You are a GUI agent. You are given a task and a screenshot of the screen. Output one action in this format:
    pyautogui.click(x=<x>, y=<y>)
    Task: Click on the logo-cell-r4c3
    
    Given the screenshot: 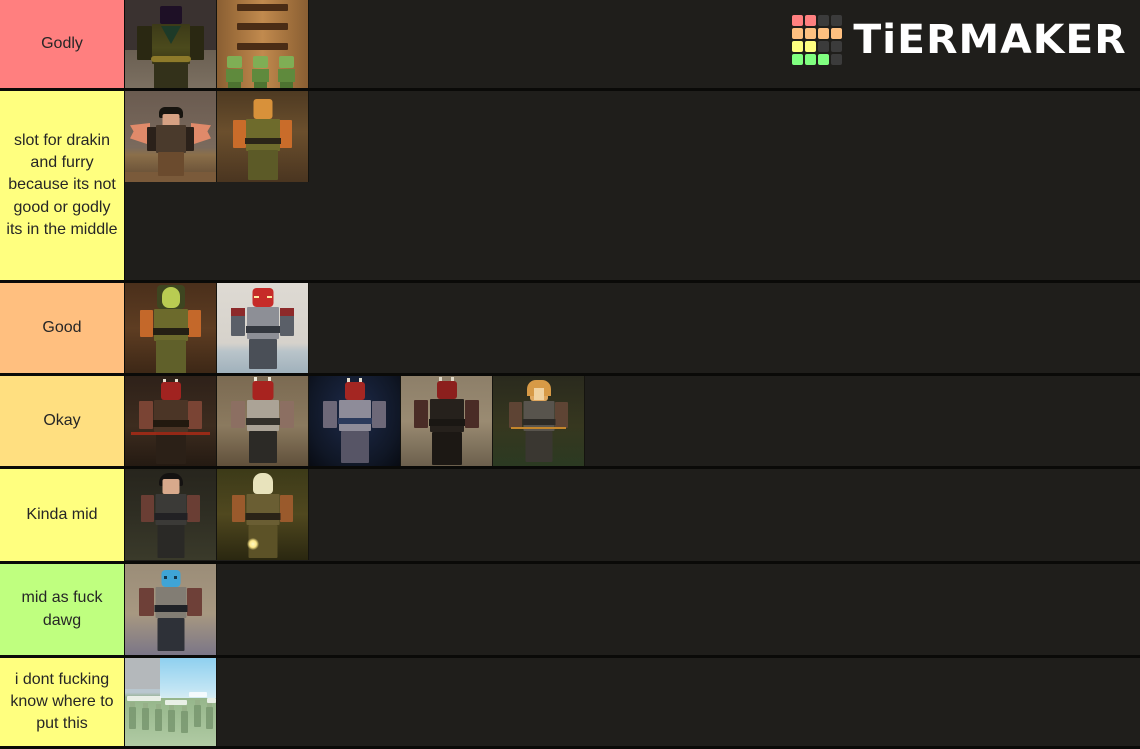 What is the action you would take?
    pyautogui.click(x=823, y=59)
    